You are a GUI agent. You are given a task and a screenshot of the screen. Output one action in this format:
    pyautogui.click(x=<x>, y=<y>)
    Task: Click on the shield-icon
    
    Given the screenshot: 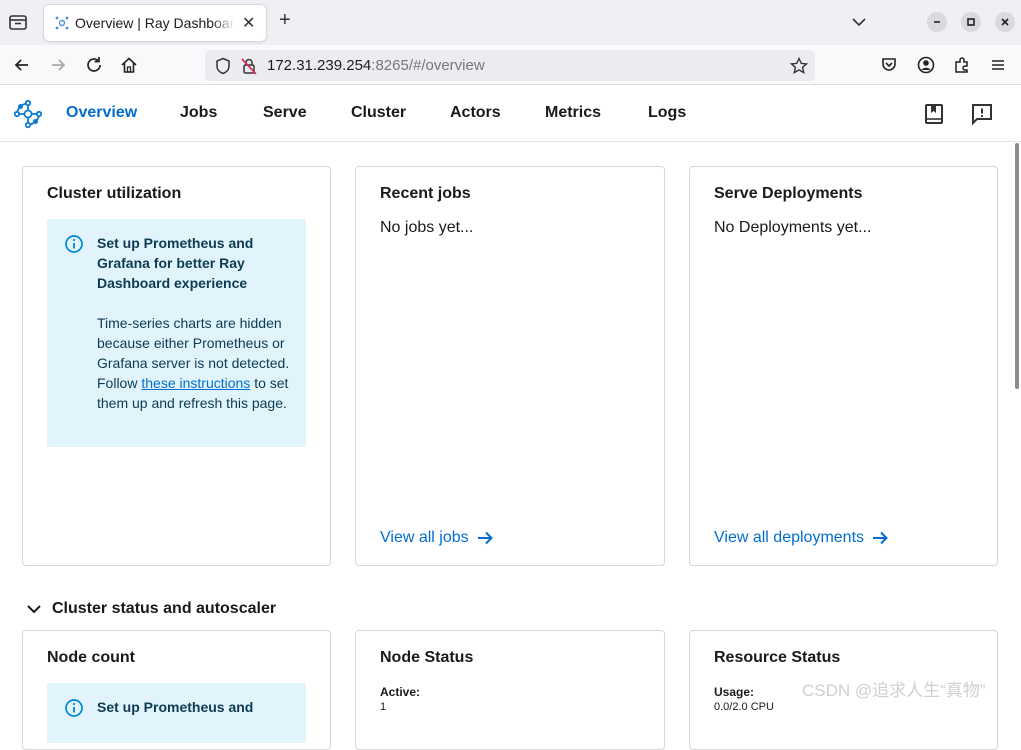 What is the action you would take?
    pyautogui.click(x=223, y=66)
    